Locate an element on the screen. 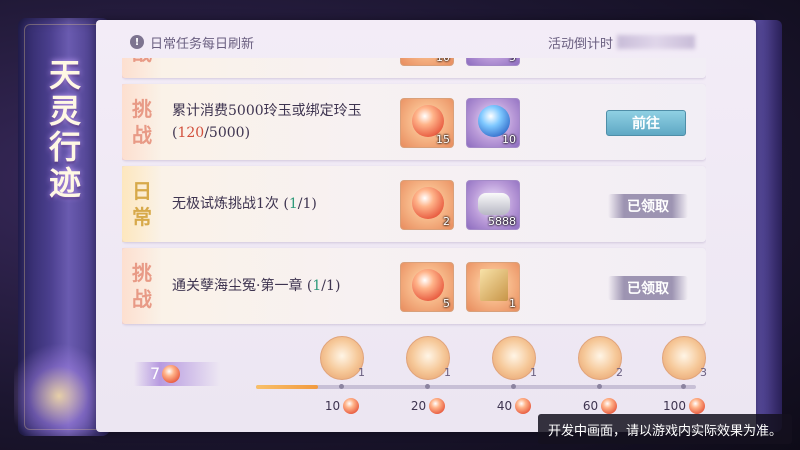 Image resolution: width=800 pixels, height=450 pixels. golden-scroll-icon is located at coordinates (494, 285).